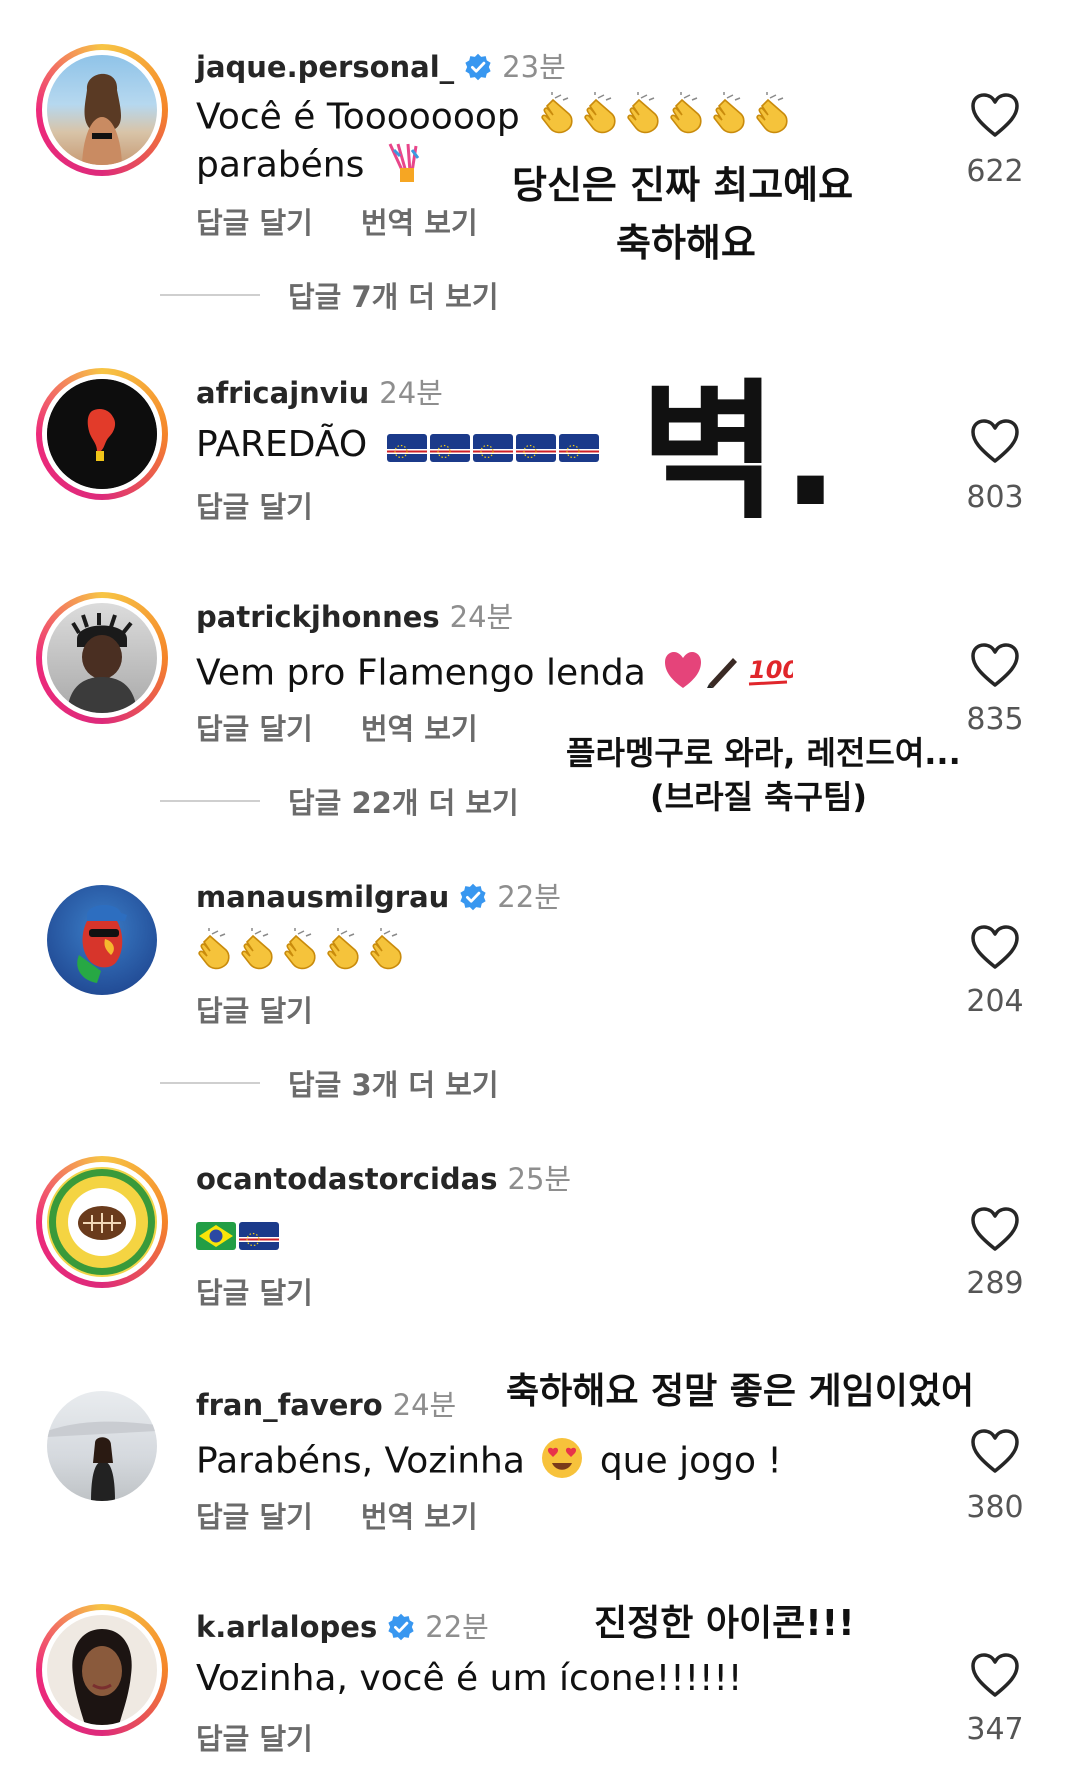 This screenshot has height=1778, width=1080. I want to click on confetti-emoji, so click(404, 166).